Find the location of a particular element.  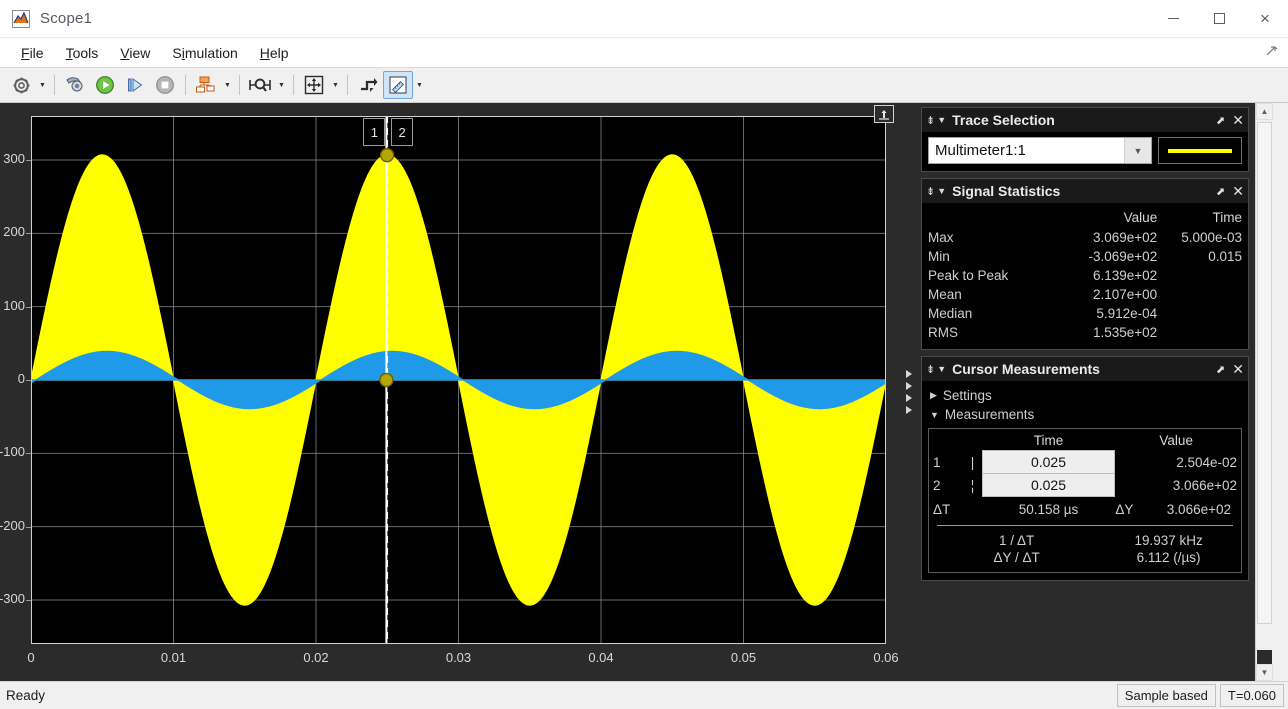

cursor-measurements-dropdown-arrow: ▼ is located at coordinates (281, 85).